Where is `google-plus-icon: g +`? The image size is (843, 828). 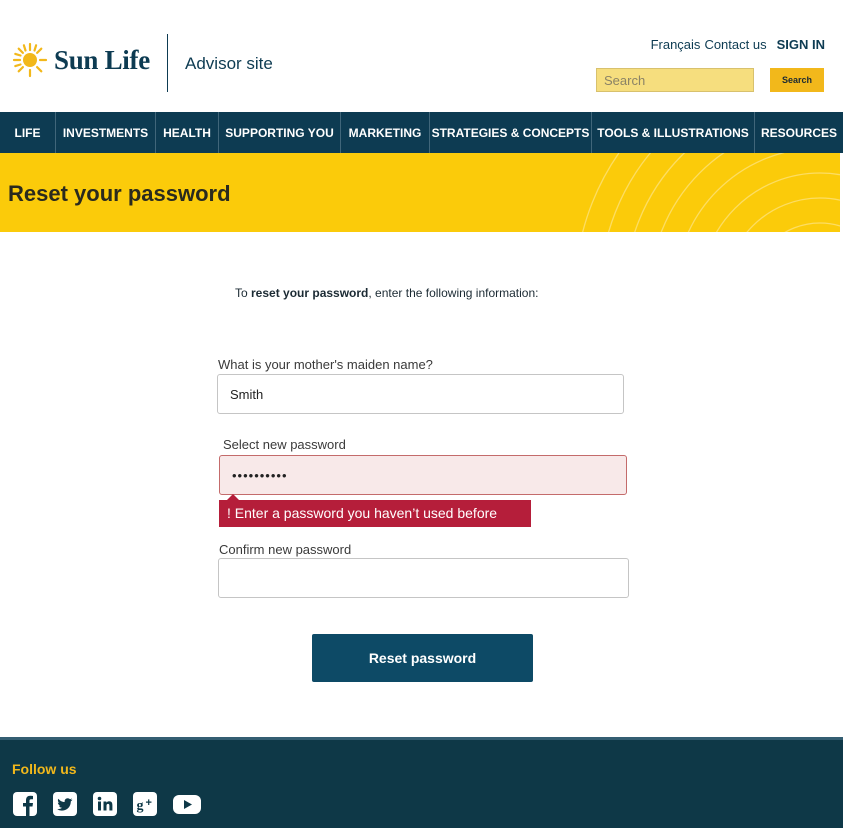 google-plus-icon: g + is located at coordinates (145, 804).